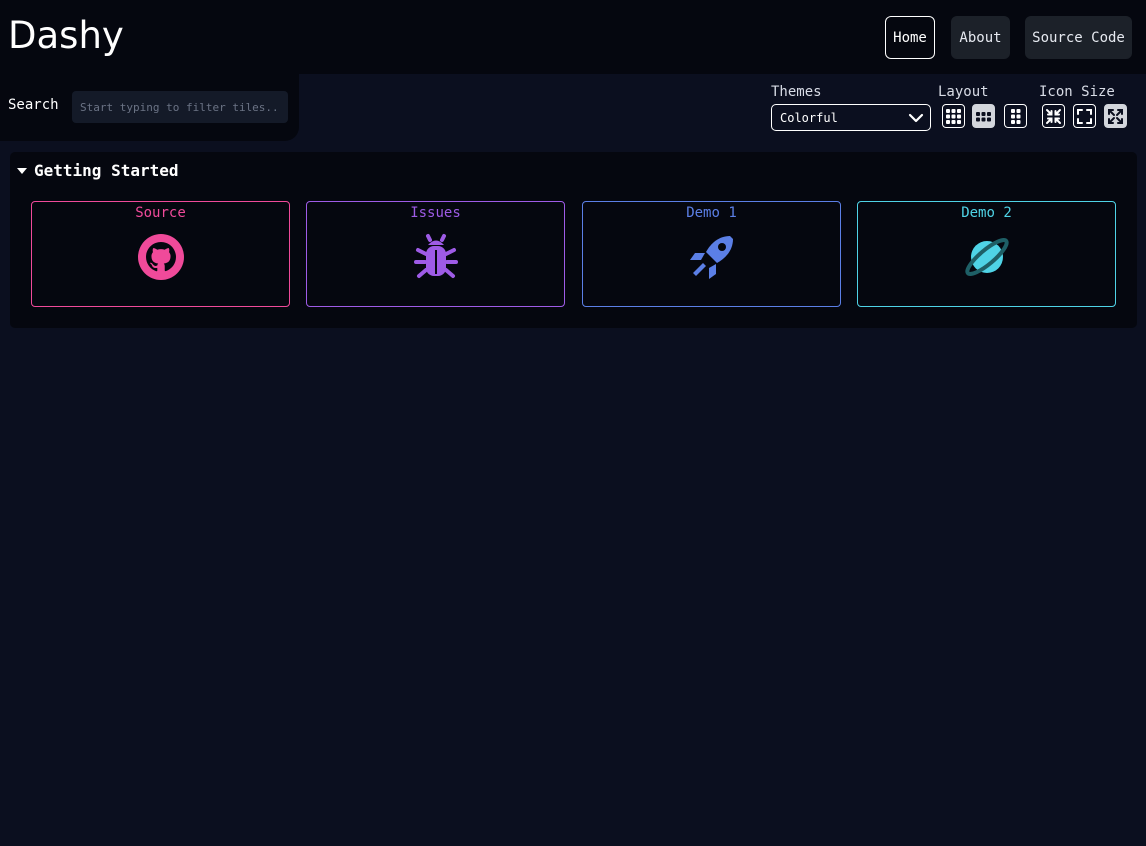 The width and height of the screenshot is (1146, 846). I want to click on auto-layout-icon, so click(953, 116).